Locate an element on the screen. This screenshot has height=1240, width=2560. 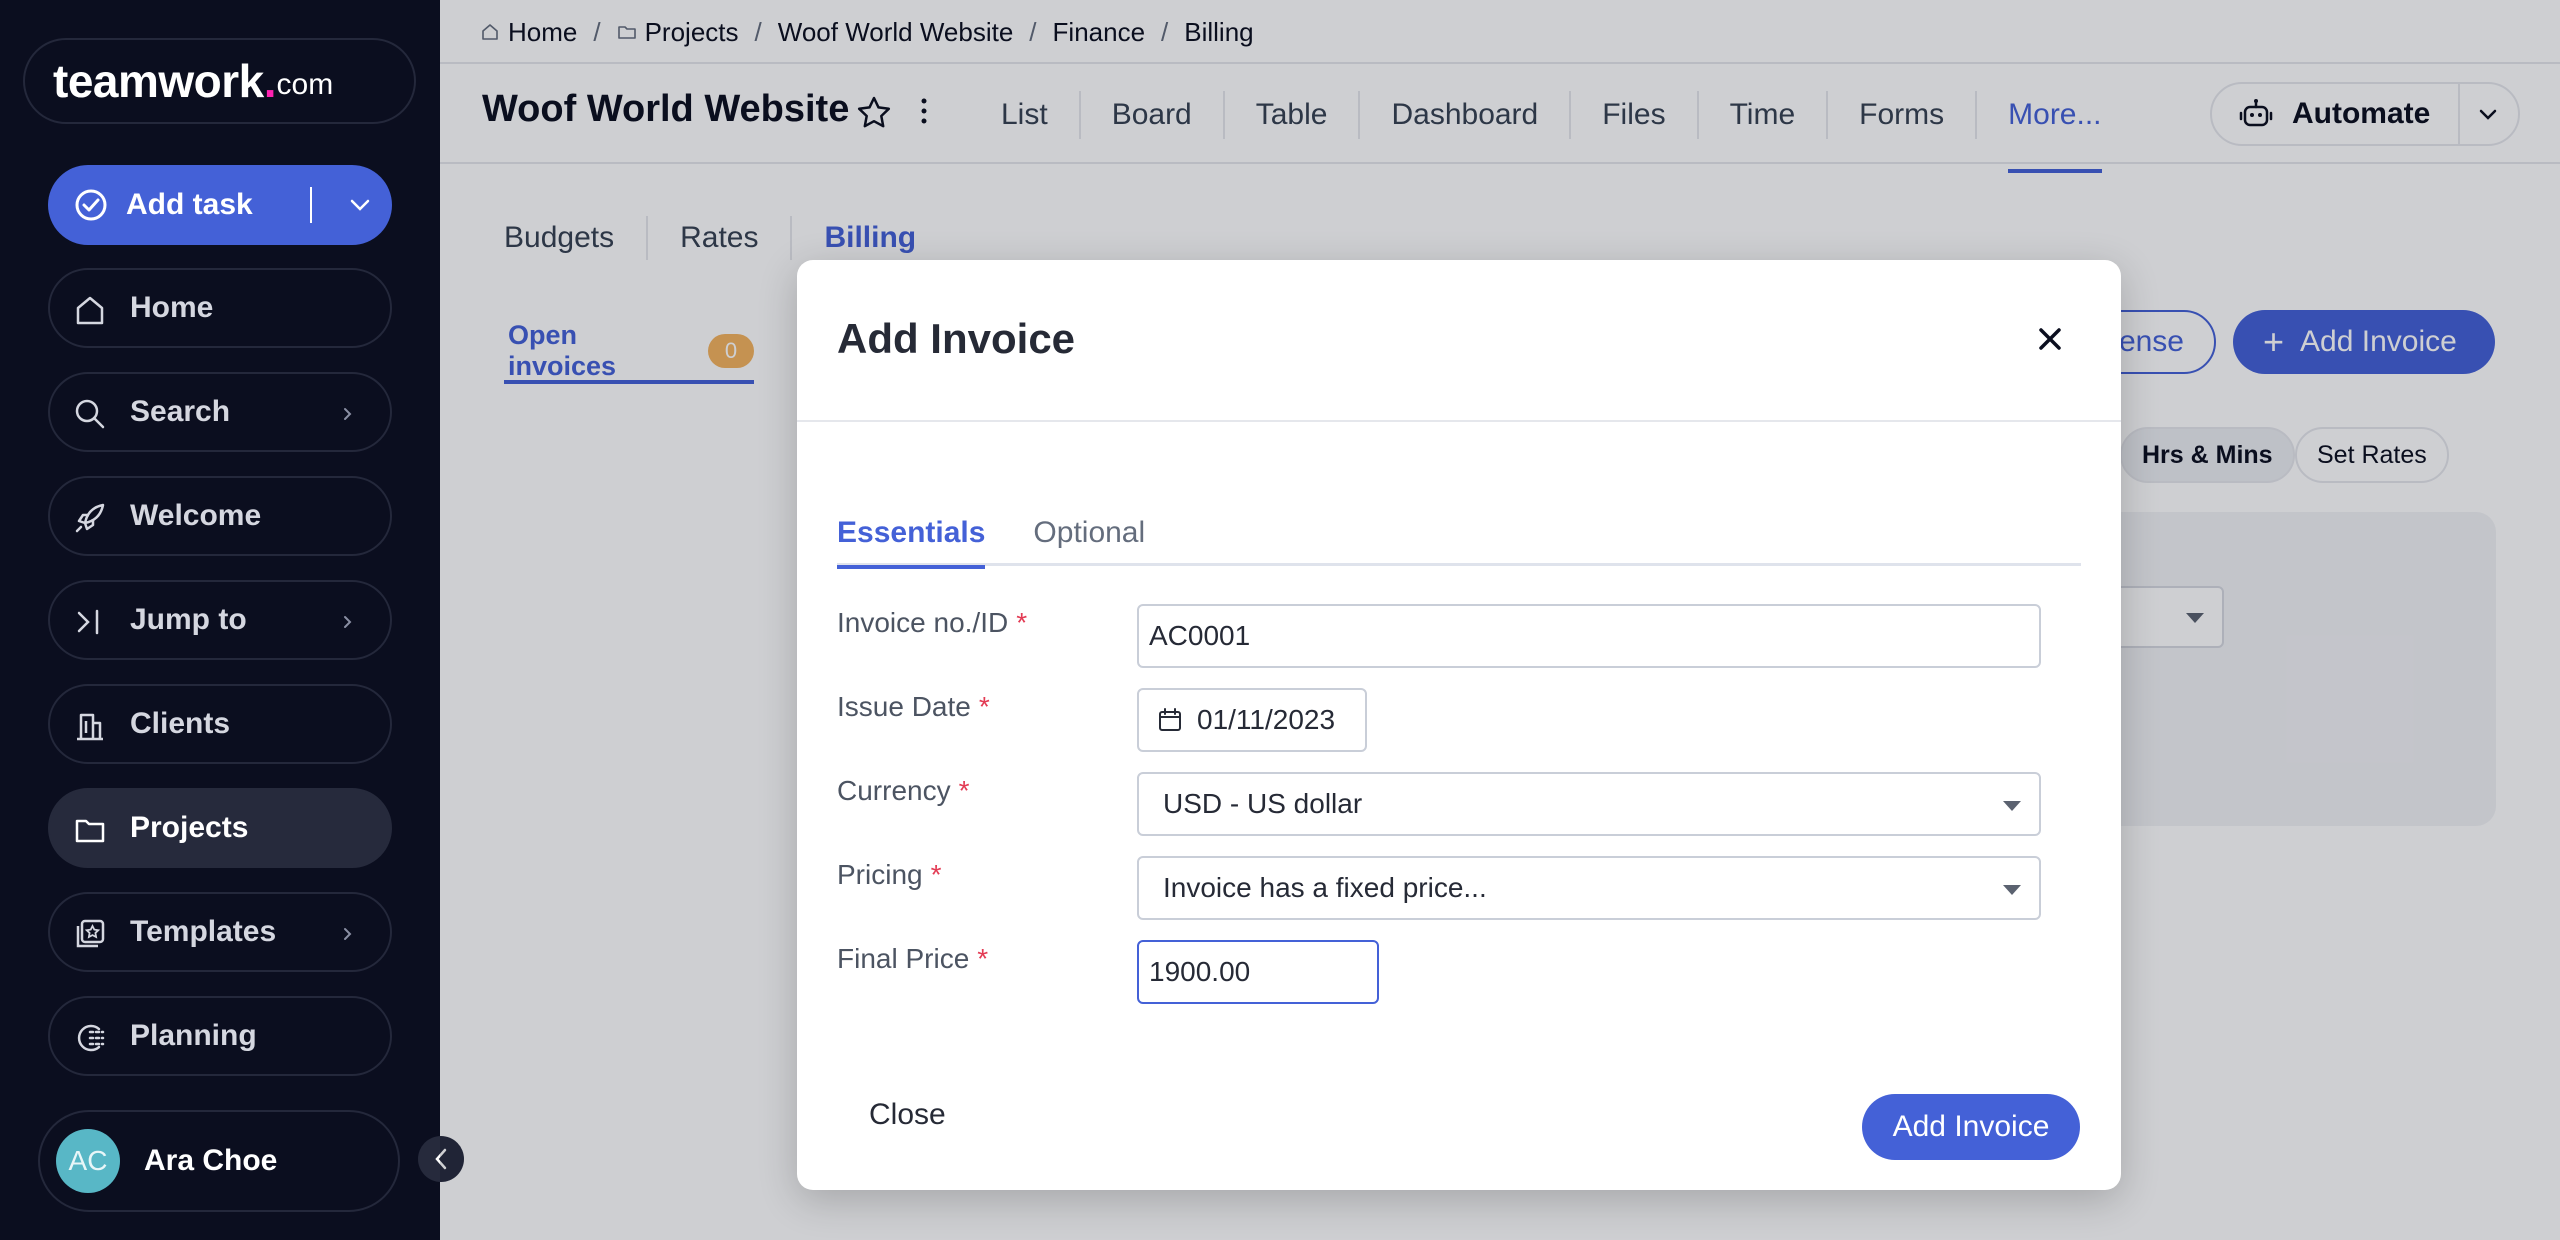
add-task-button: Add task is located at coordinates (220, 205).